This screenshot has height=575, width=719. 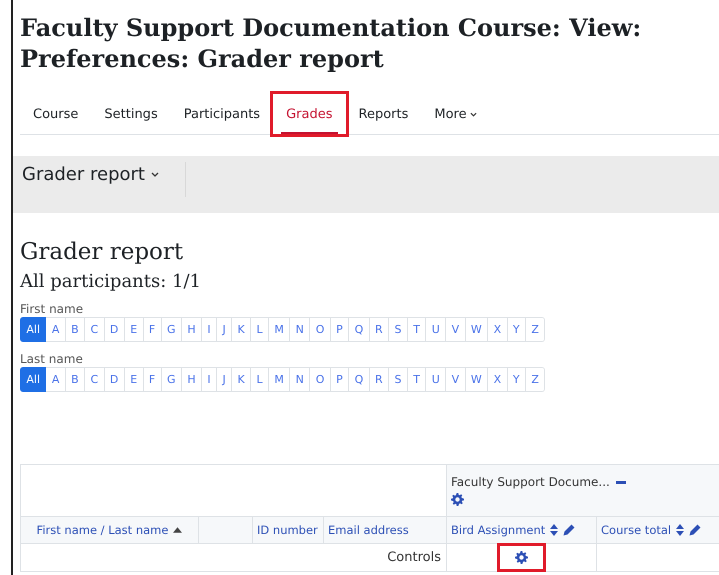 What do you see at coordinates (384, 114) in the screenshot?
I see `nav-tab: Reports` at bounding box center [384, 114].